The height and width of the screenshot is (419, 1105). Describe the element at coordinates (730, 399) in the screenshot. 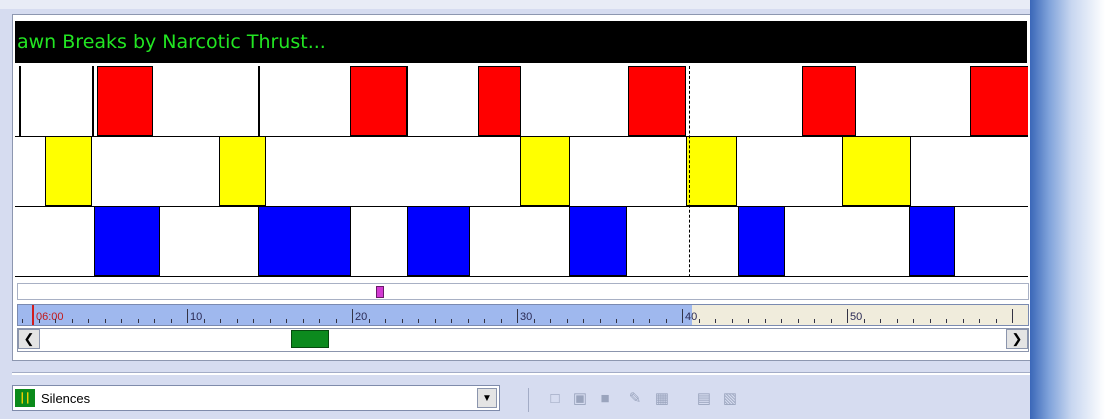

I see `export-icon: ▧` at that location.